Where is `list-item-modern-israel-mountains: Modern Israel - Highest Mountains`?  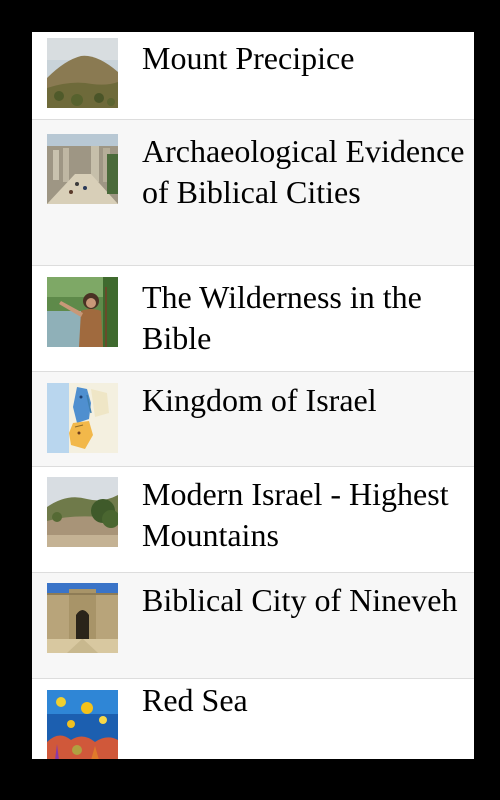 list-item-modern-israel-mountains: Modern Israel - Highest Mountains is located at coordinates (253, 520).